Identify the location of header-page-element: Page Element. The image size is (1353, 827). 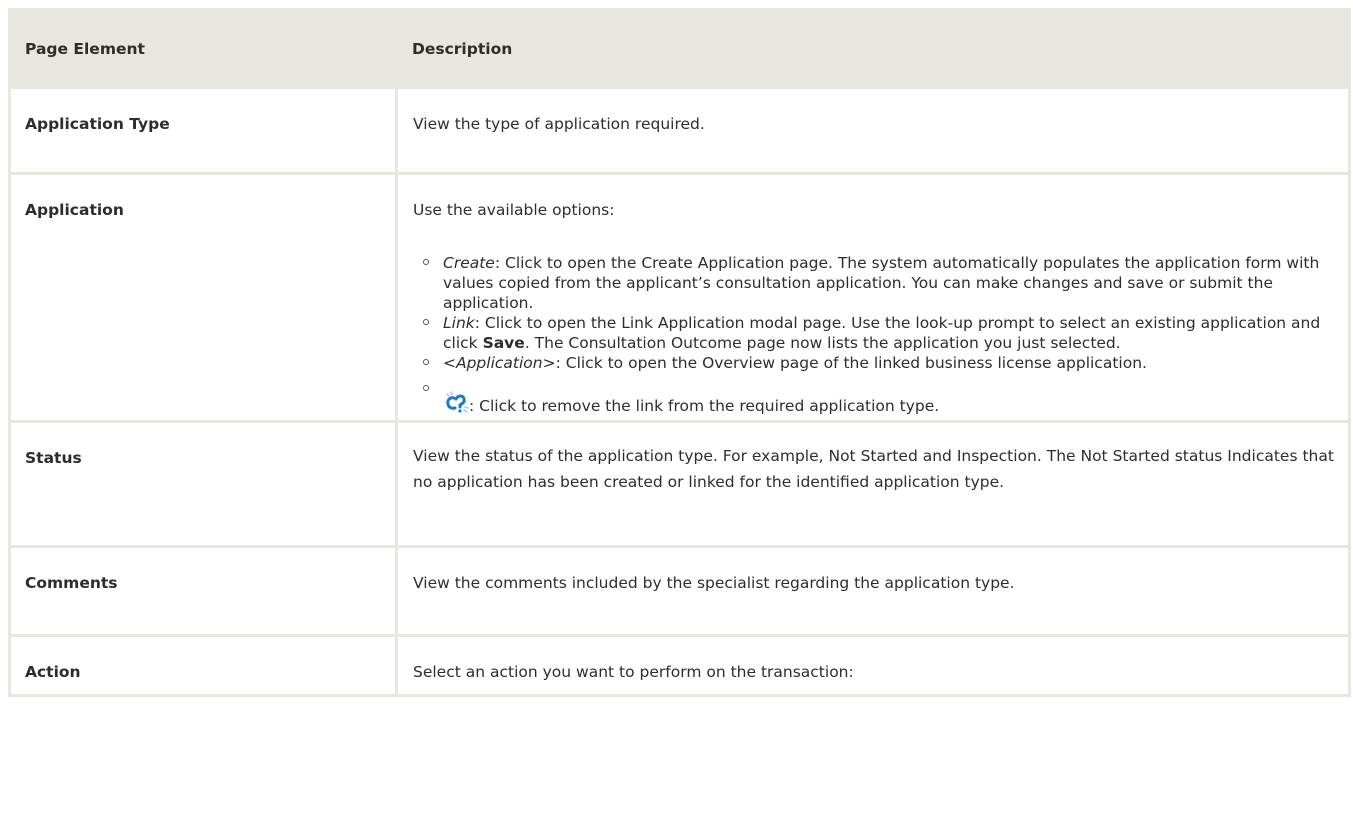
(203, 48).